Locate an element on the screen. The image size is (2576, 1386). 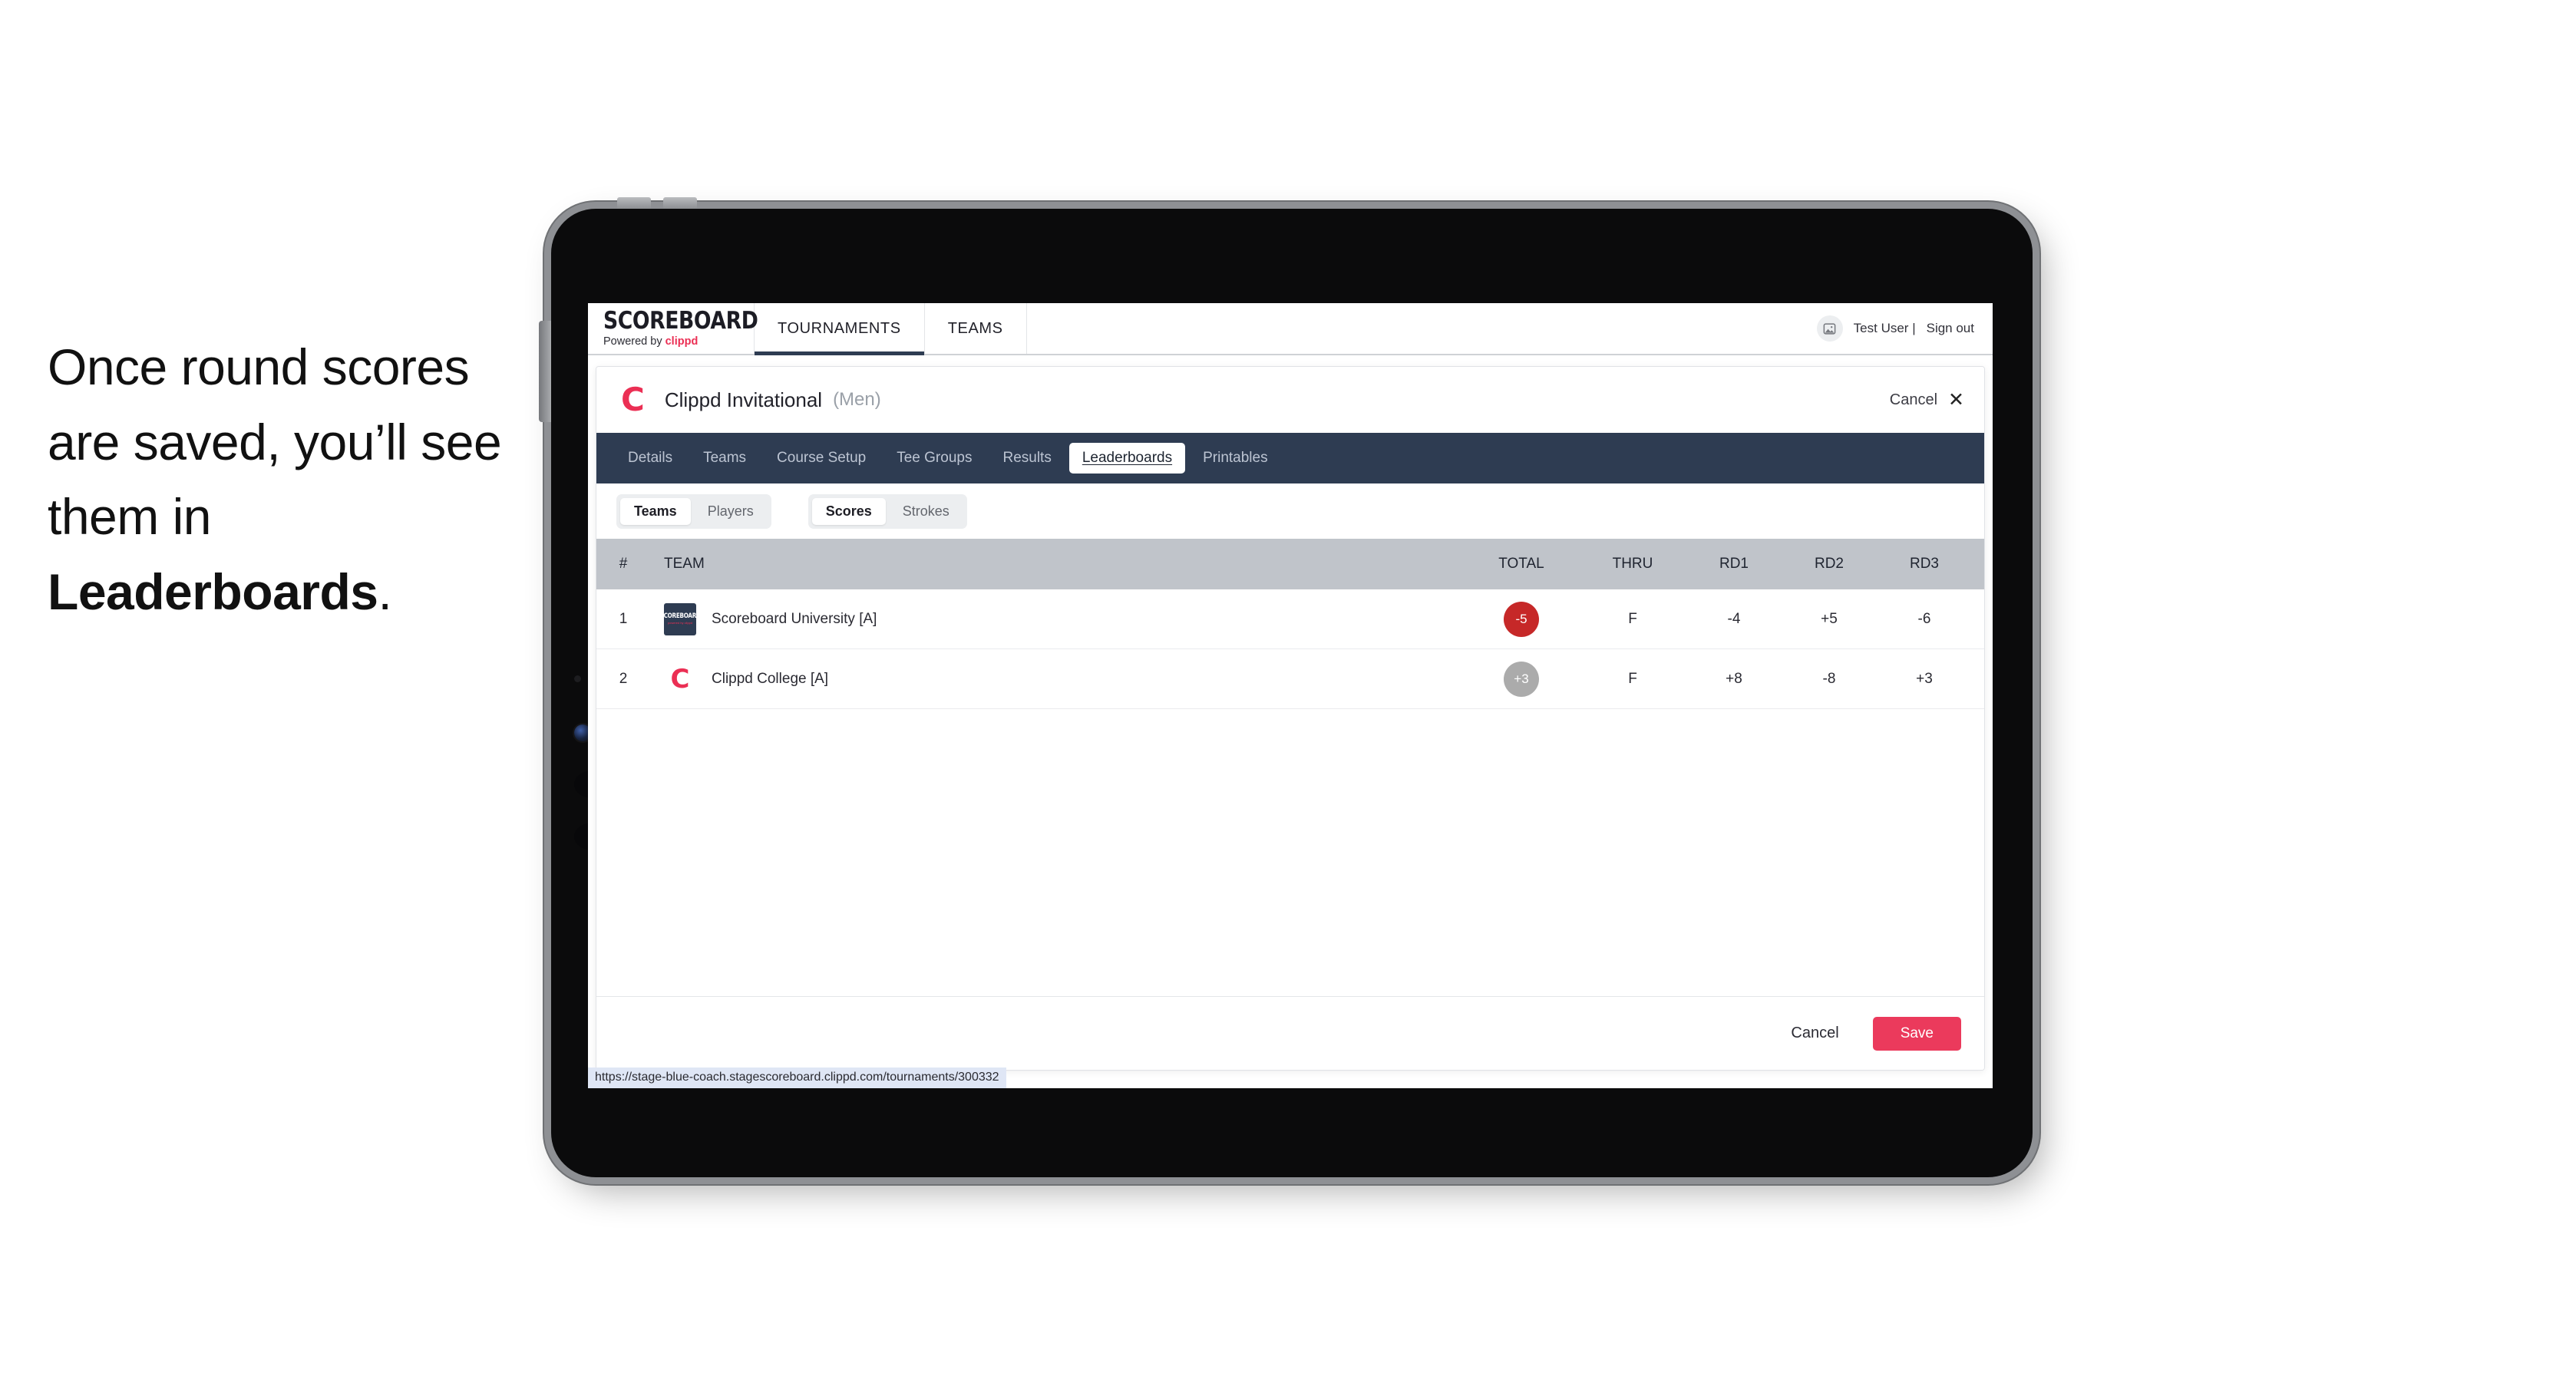
status-badge: +3 is located at coordinates (1521, 679).